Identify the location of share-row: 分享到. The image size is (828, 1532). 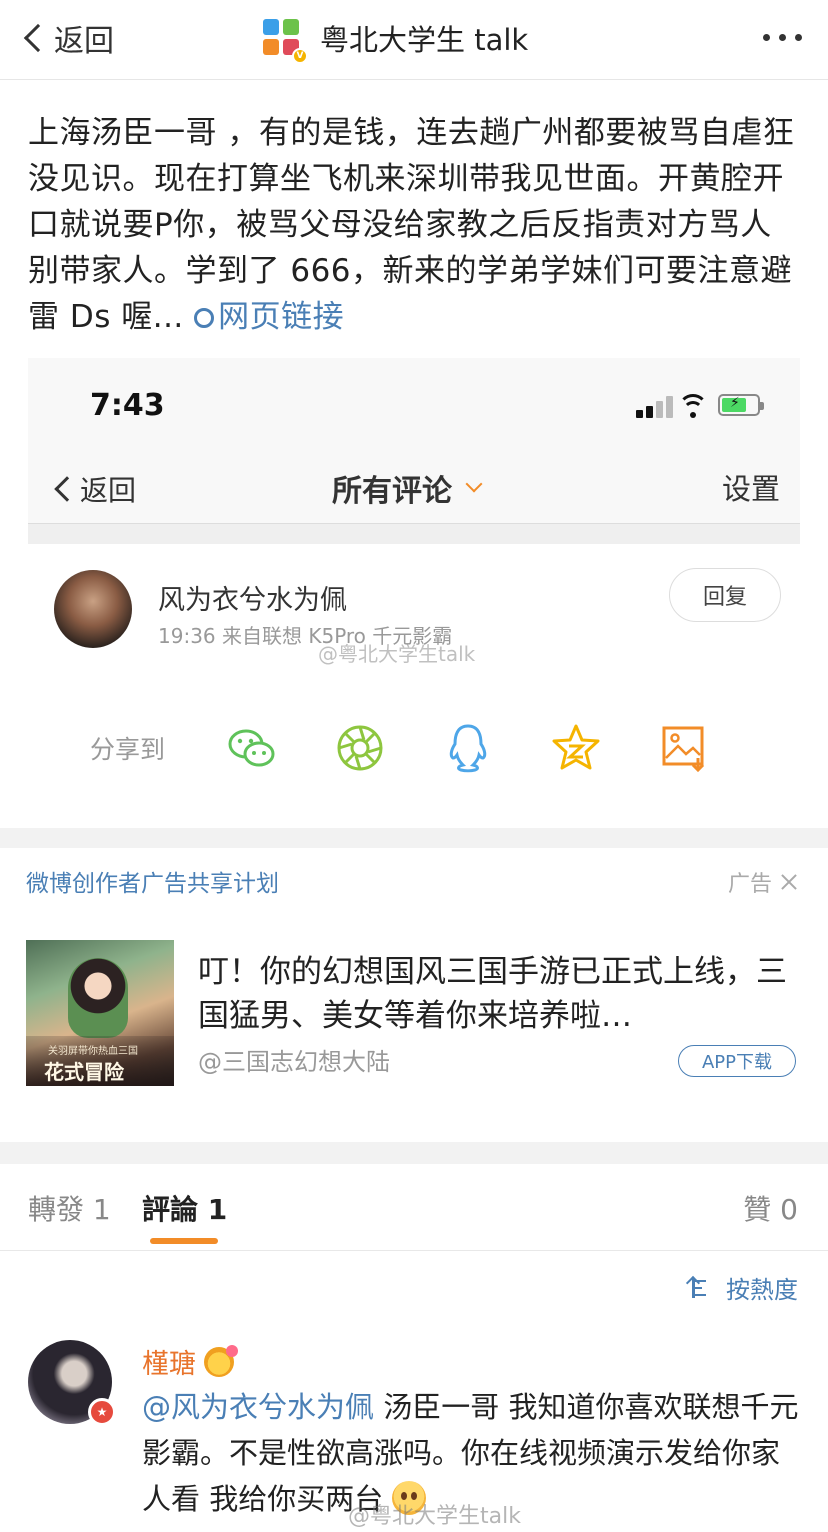
(414, 748).